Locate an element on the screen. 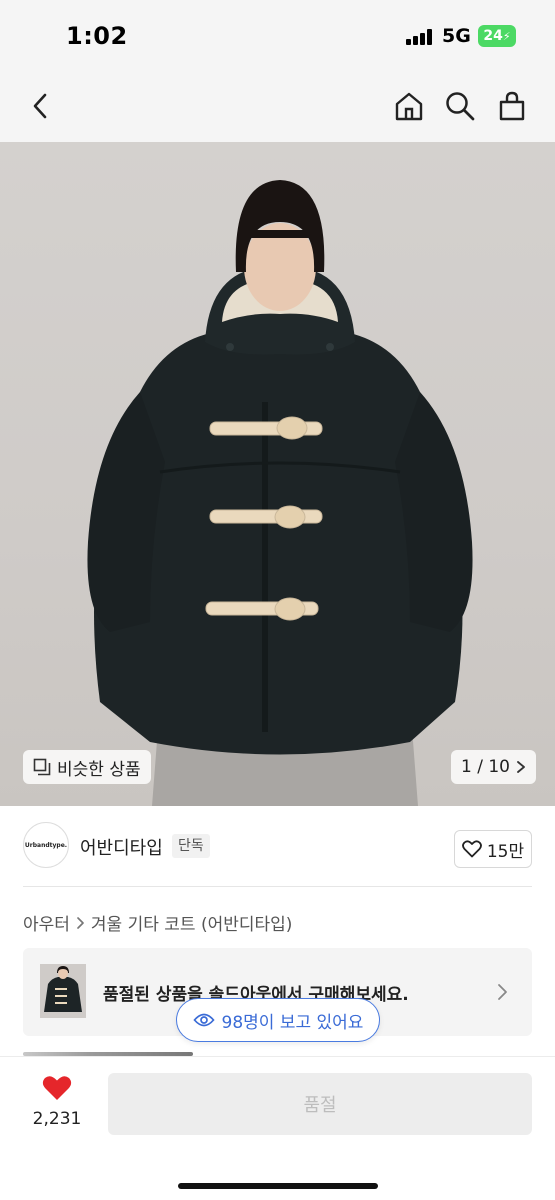  status-bar: 1:02 5G 24⚡ is located at coordinates (277, 36).